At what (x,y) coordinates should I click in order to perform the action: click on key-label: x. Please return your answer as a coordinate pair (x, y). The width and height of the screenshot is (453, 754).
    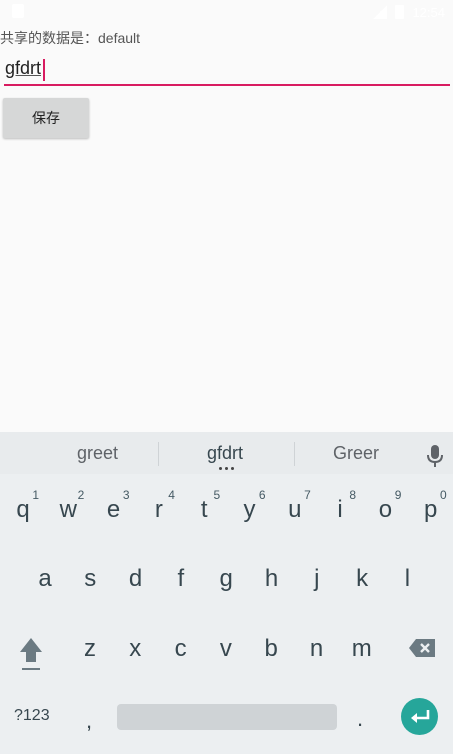
    Looking at the image, I should click on (135, 648).